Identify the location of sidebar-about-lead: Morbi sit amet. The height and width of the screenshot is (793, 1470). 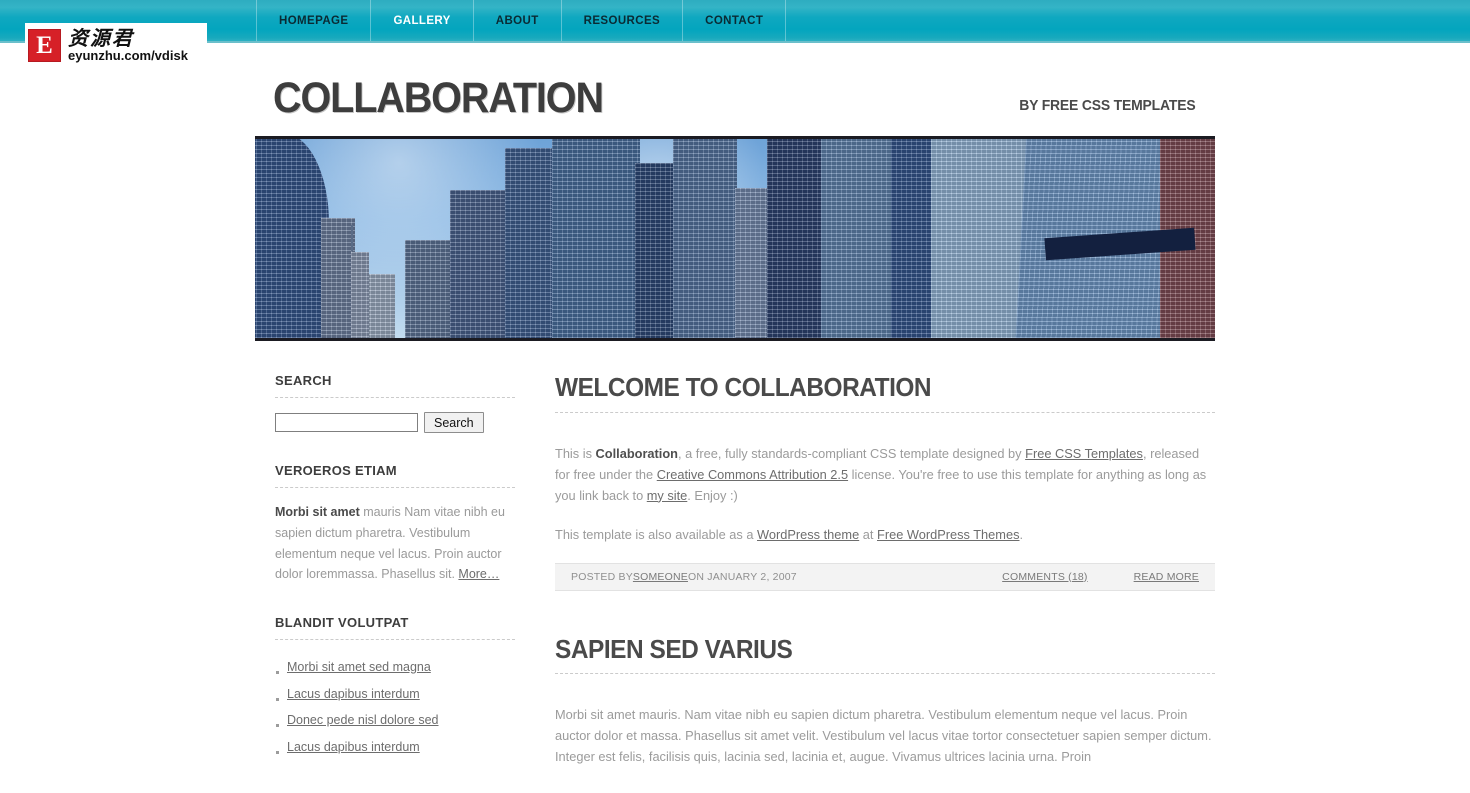
(317, 512).